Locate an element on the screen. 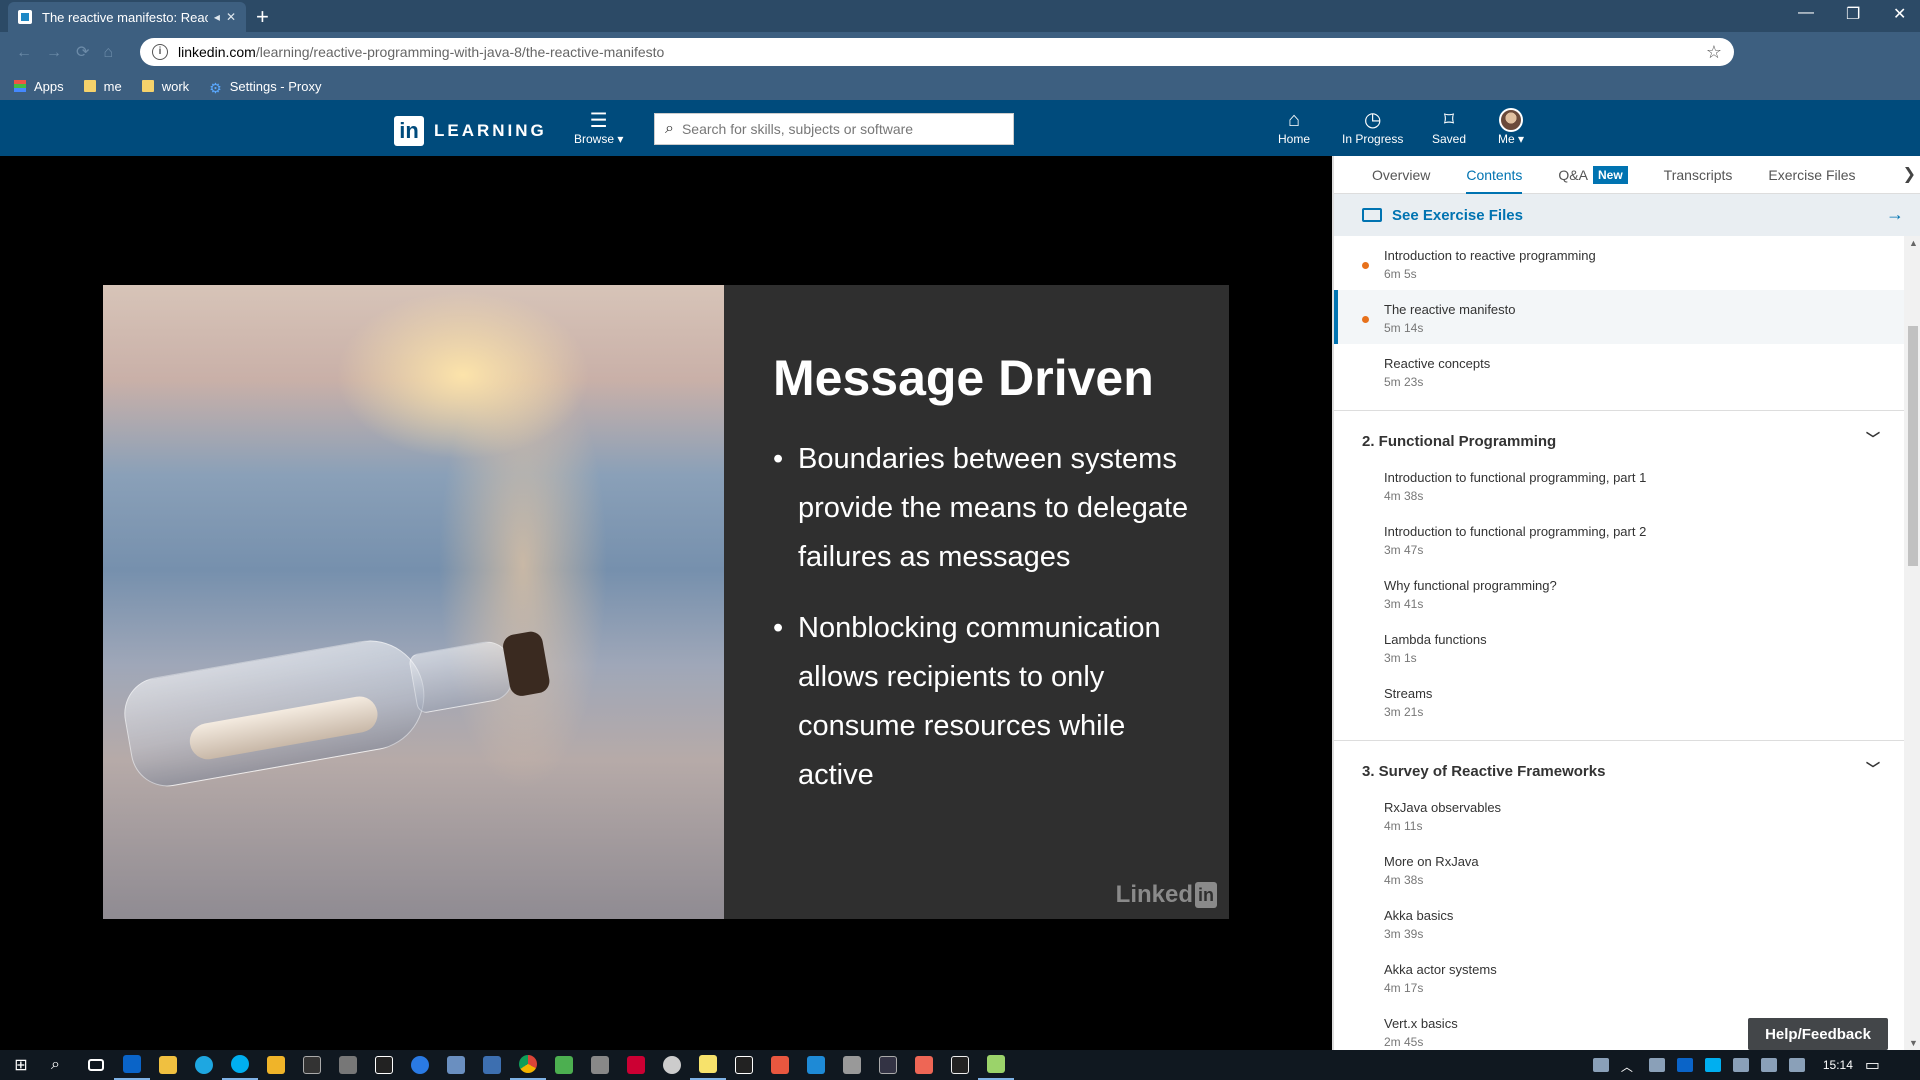 This screenshot has width=1920, height=1080. reload-icon: ⟳ is located at coordinates (89, 52).